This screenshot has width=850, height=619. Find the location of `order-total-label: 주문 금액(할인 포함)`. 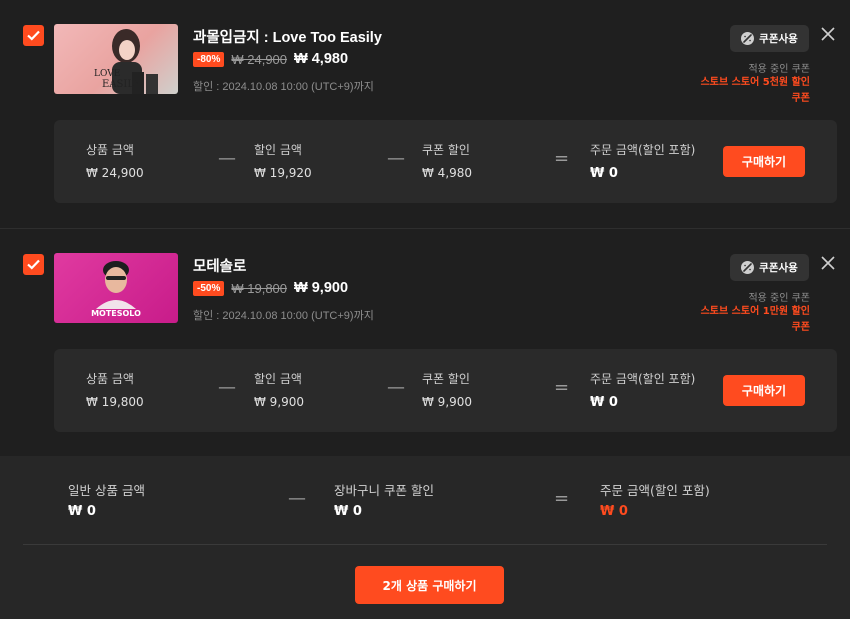

order-total-label: 주문 금액(할인 포함) is located at coordinates (655, 490).